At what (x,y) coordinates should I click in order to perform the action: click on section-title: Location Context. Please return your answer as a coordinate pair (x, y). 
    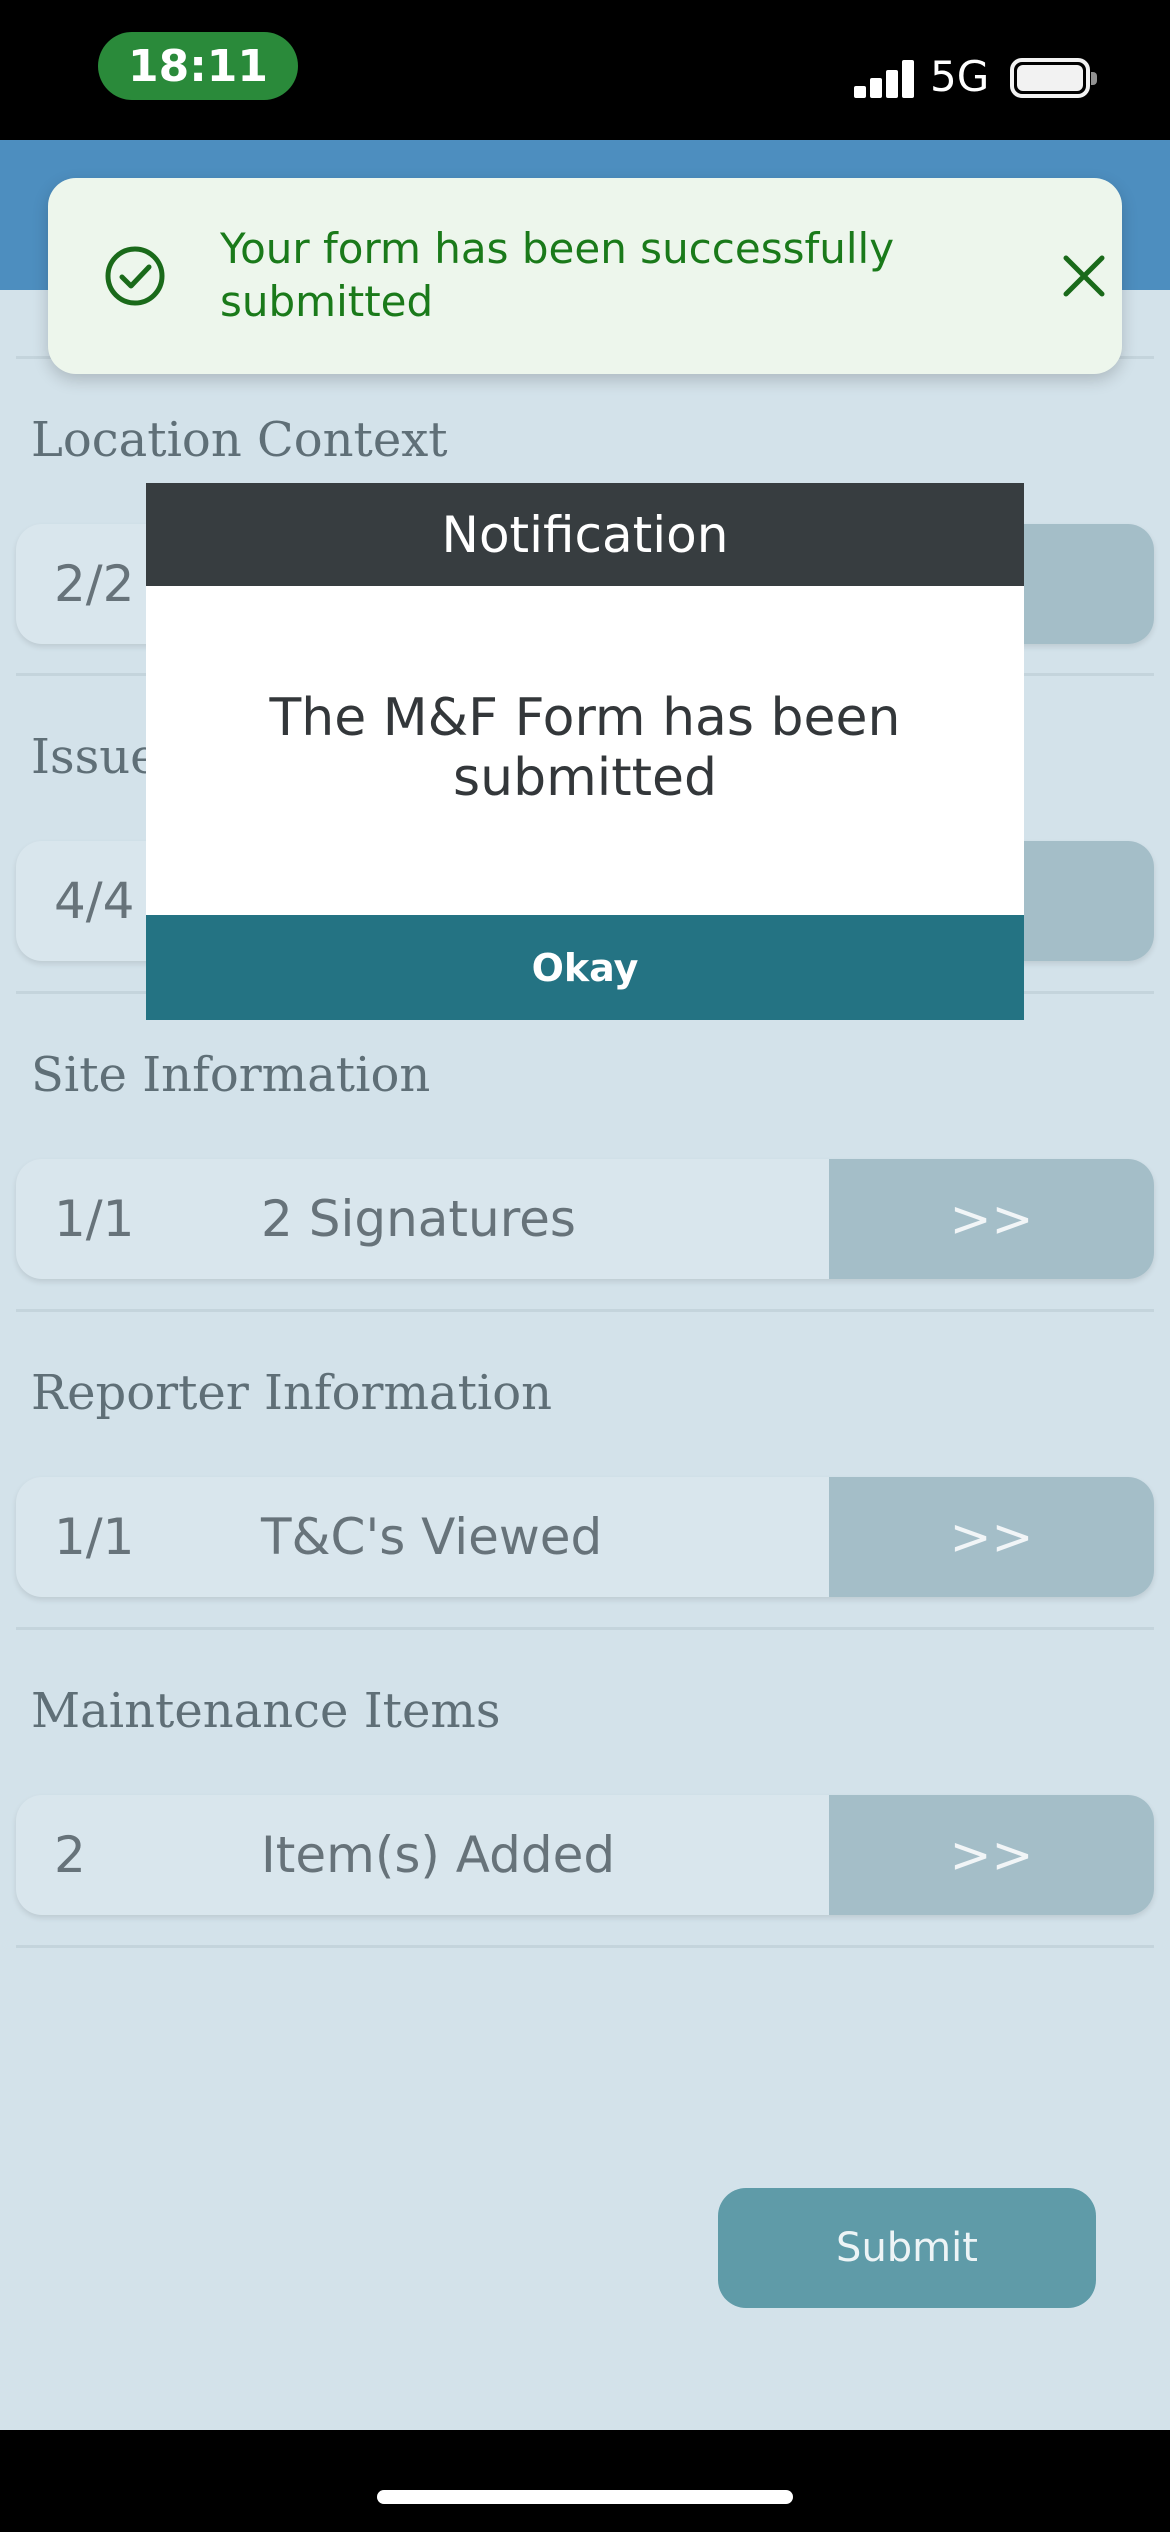
    Looking at the image, I should click on (239, 440).